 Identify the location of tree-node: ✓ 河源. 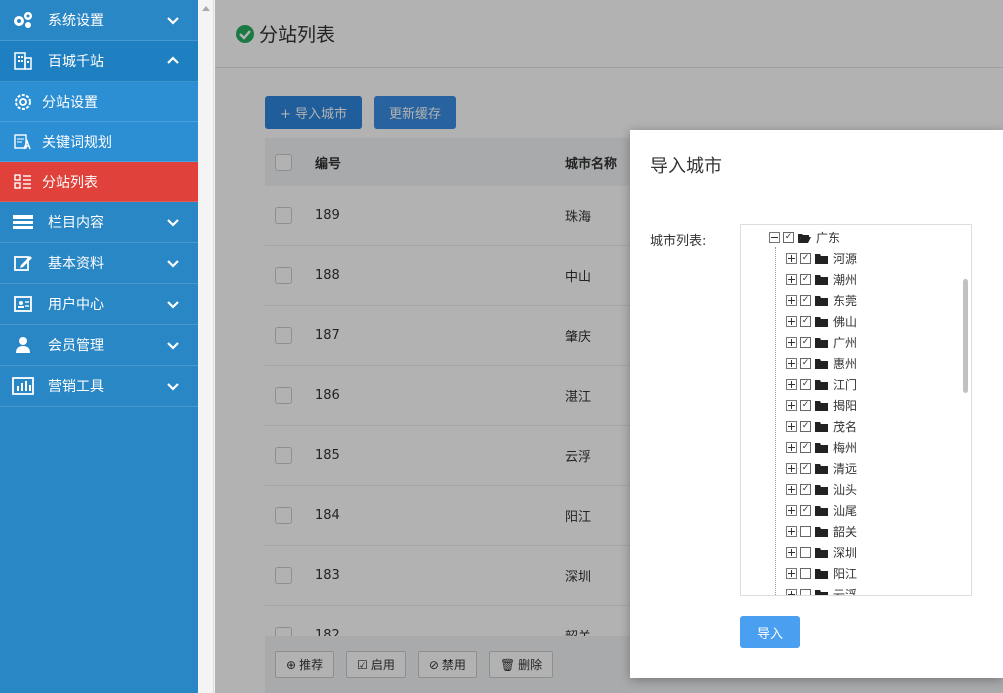
(821, 258).